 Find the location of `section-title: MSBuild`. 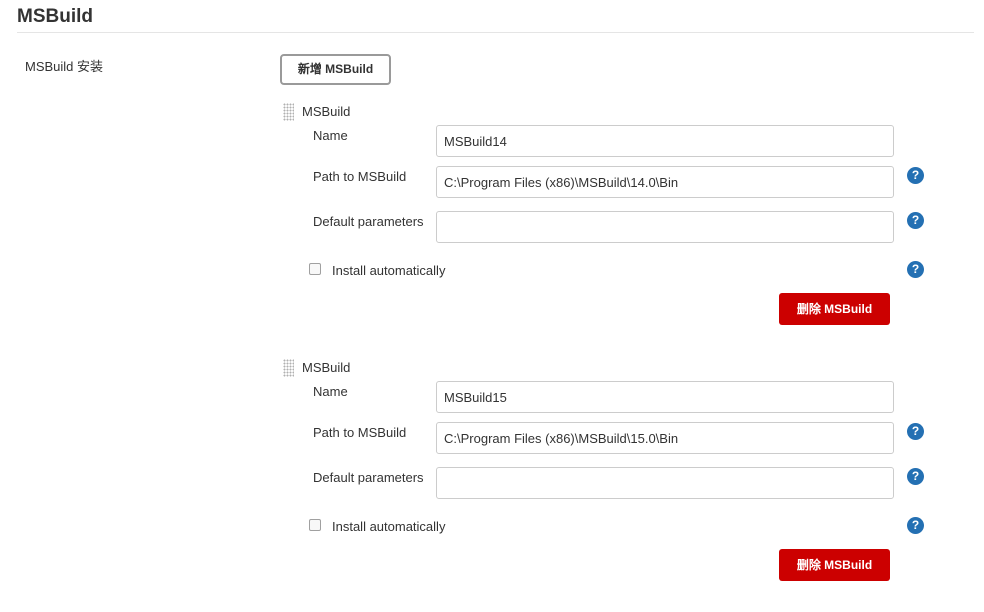

section-title: MSBuild is located at coordinates (55, 16).